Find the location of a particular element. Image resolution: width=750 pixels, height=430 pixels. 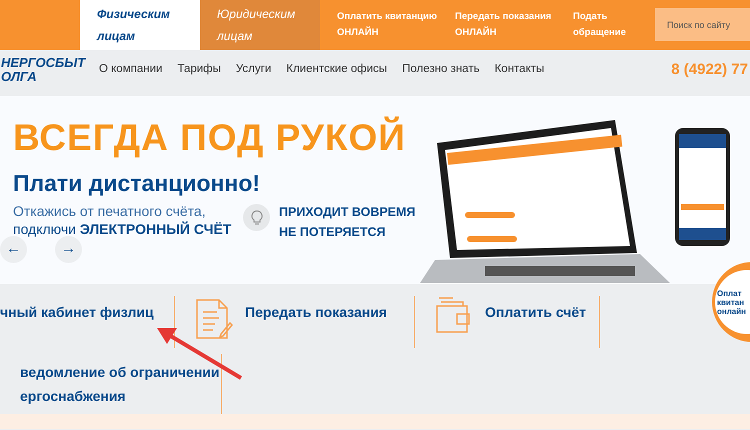

badge-text: онлайн is located at coordinates (732, 311).